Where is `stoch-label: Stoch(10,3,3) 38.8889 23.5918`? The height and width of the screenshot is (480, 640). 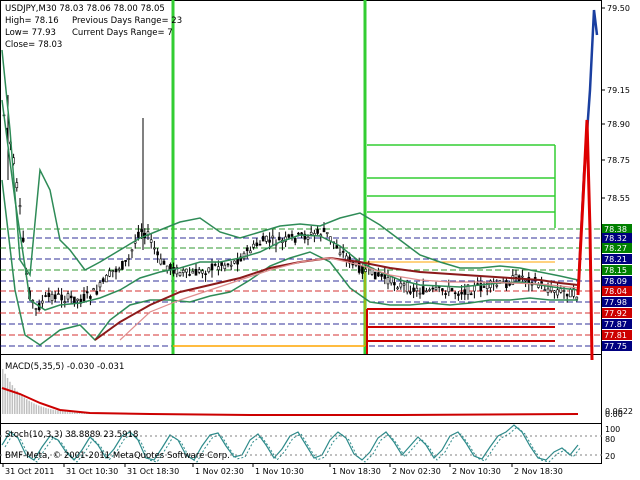 stoch-label: Stoch(10,3,3) 38.8889 23.5918 is located at coordinates (71, 435).